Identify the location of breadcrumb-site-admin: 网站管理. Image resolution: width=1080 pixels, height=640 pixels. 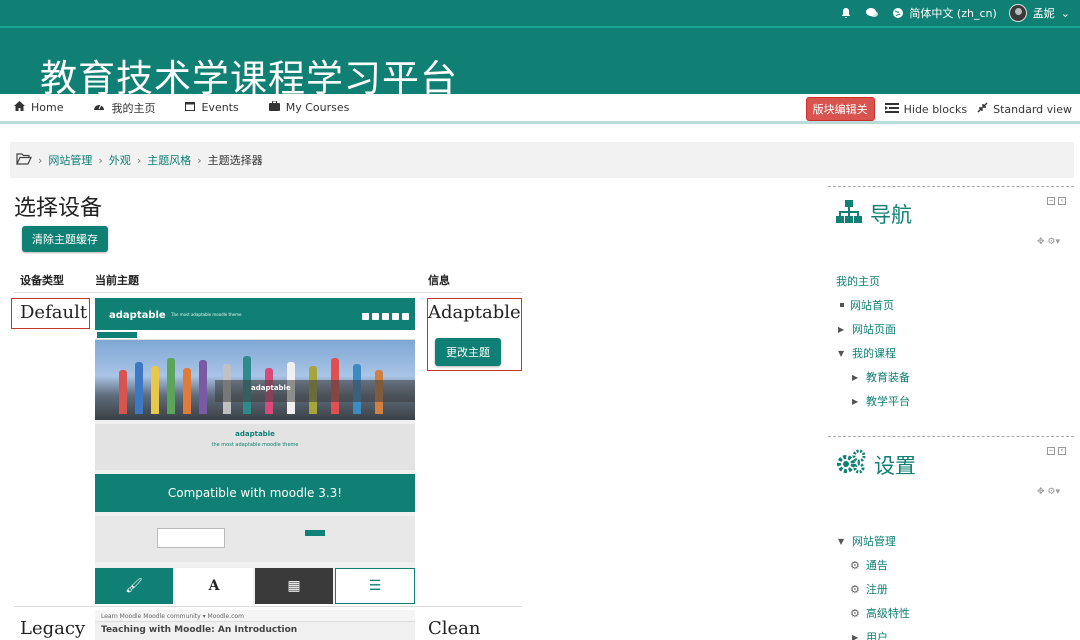
(70, 160).